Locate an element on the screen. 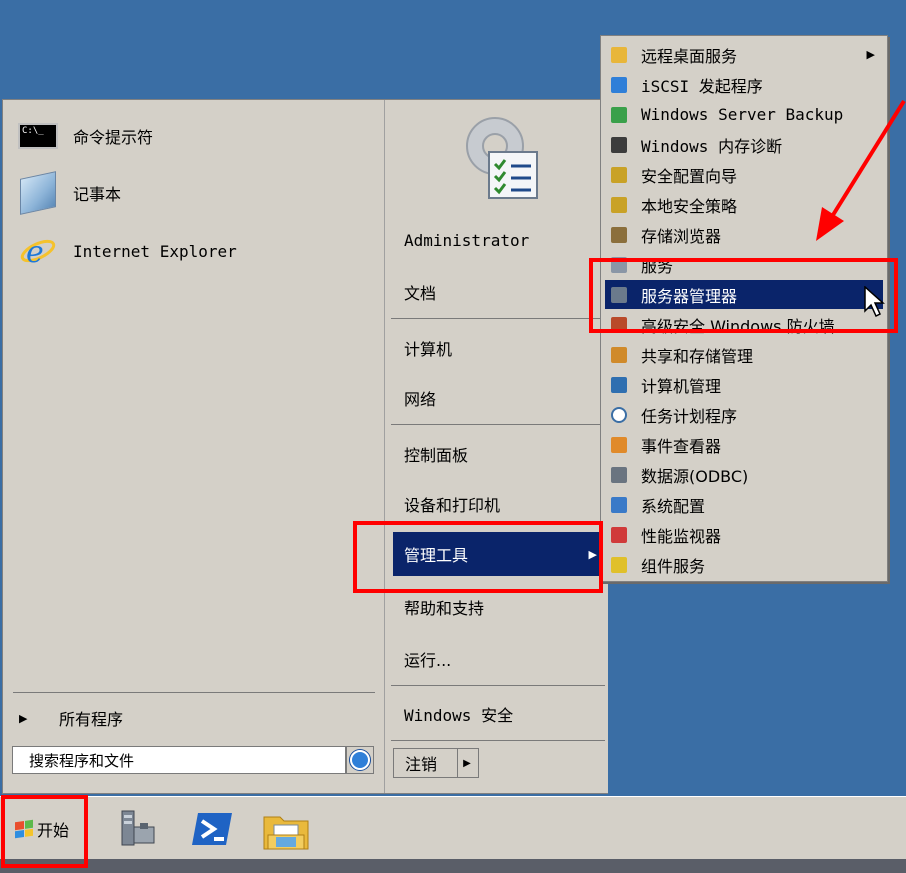 The image size is (906, 873). submenu-item: 计算机管理 is located at coordinates (744, 384).